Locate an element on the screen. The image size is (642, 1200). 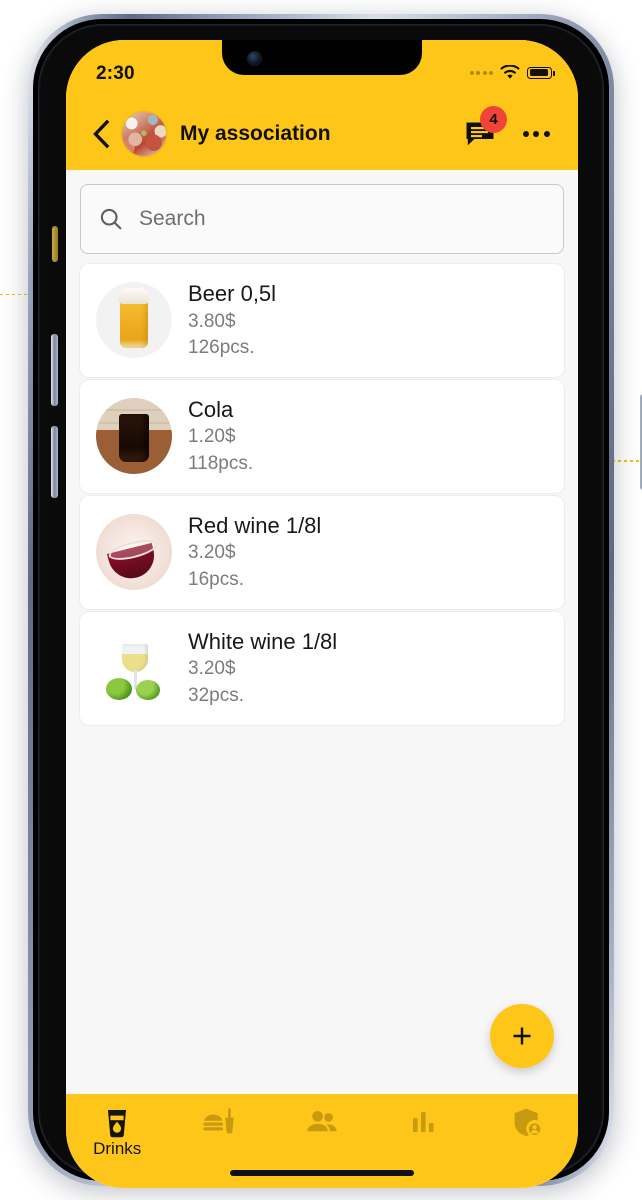
list-item-text: Cola 1.20$ 118pcs. is located at coordinates (220, 436).